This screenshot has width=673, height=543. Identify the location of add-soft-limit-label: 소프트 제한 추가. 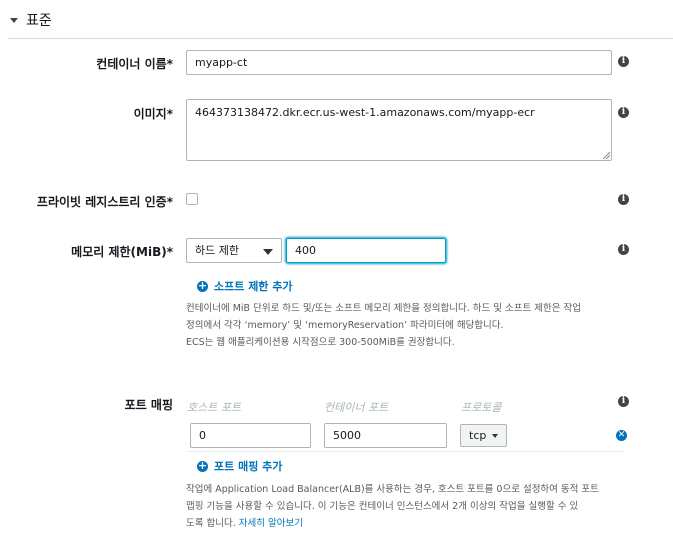
(253, 286).